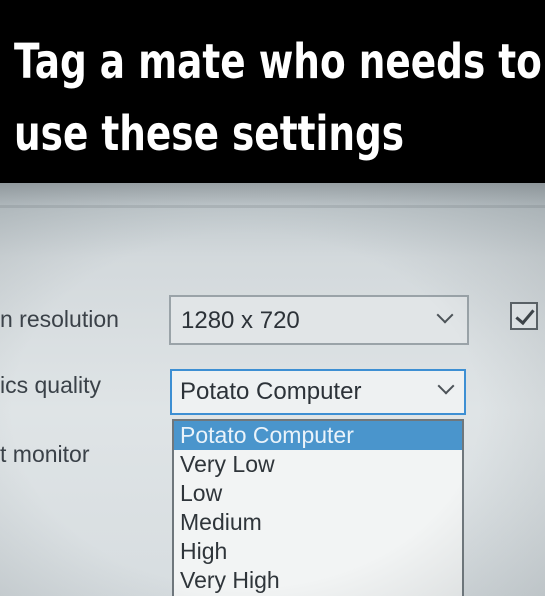 Image resolution: width=545 pixels, height=596 pixels. Describe the element at coordinates (209, 134) in the screenshot. I see `caption-line-2: use these settings` at that location.